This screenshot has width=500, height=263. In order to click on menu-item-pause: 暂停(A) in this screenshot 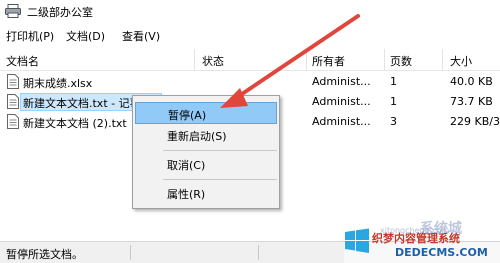, I will do `click(206, 113)`.